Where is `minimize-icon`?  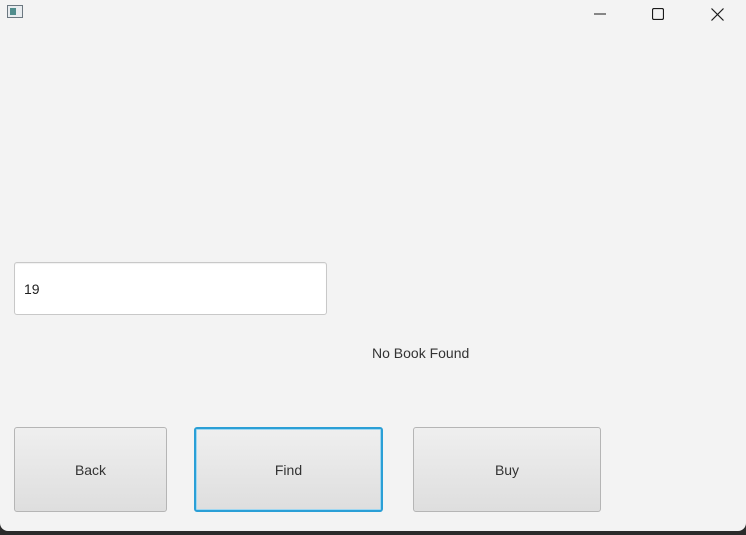
minimize-icon is located at coordinates (600, 14).